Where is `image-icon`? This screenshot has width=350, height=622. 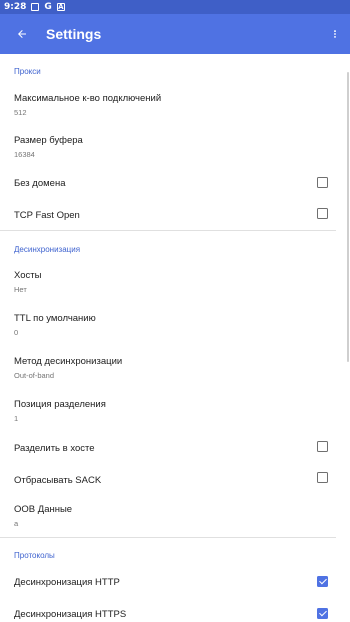 image-icon is located at coordinates (35, 7).